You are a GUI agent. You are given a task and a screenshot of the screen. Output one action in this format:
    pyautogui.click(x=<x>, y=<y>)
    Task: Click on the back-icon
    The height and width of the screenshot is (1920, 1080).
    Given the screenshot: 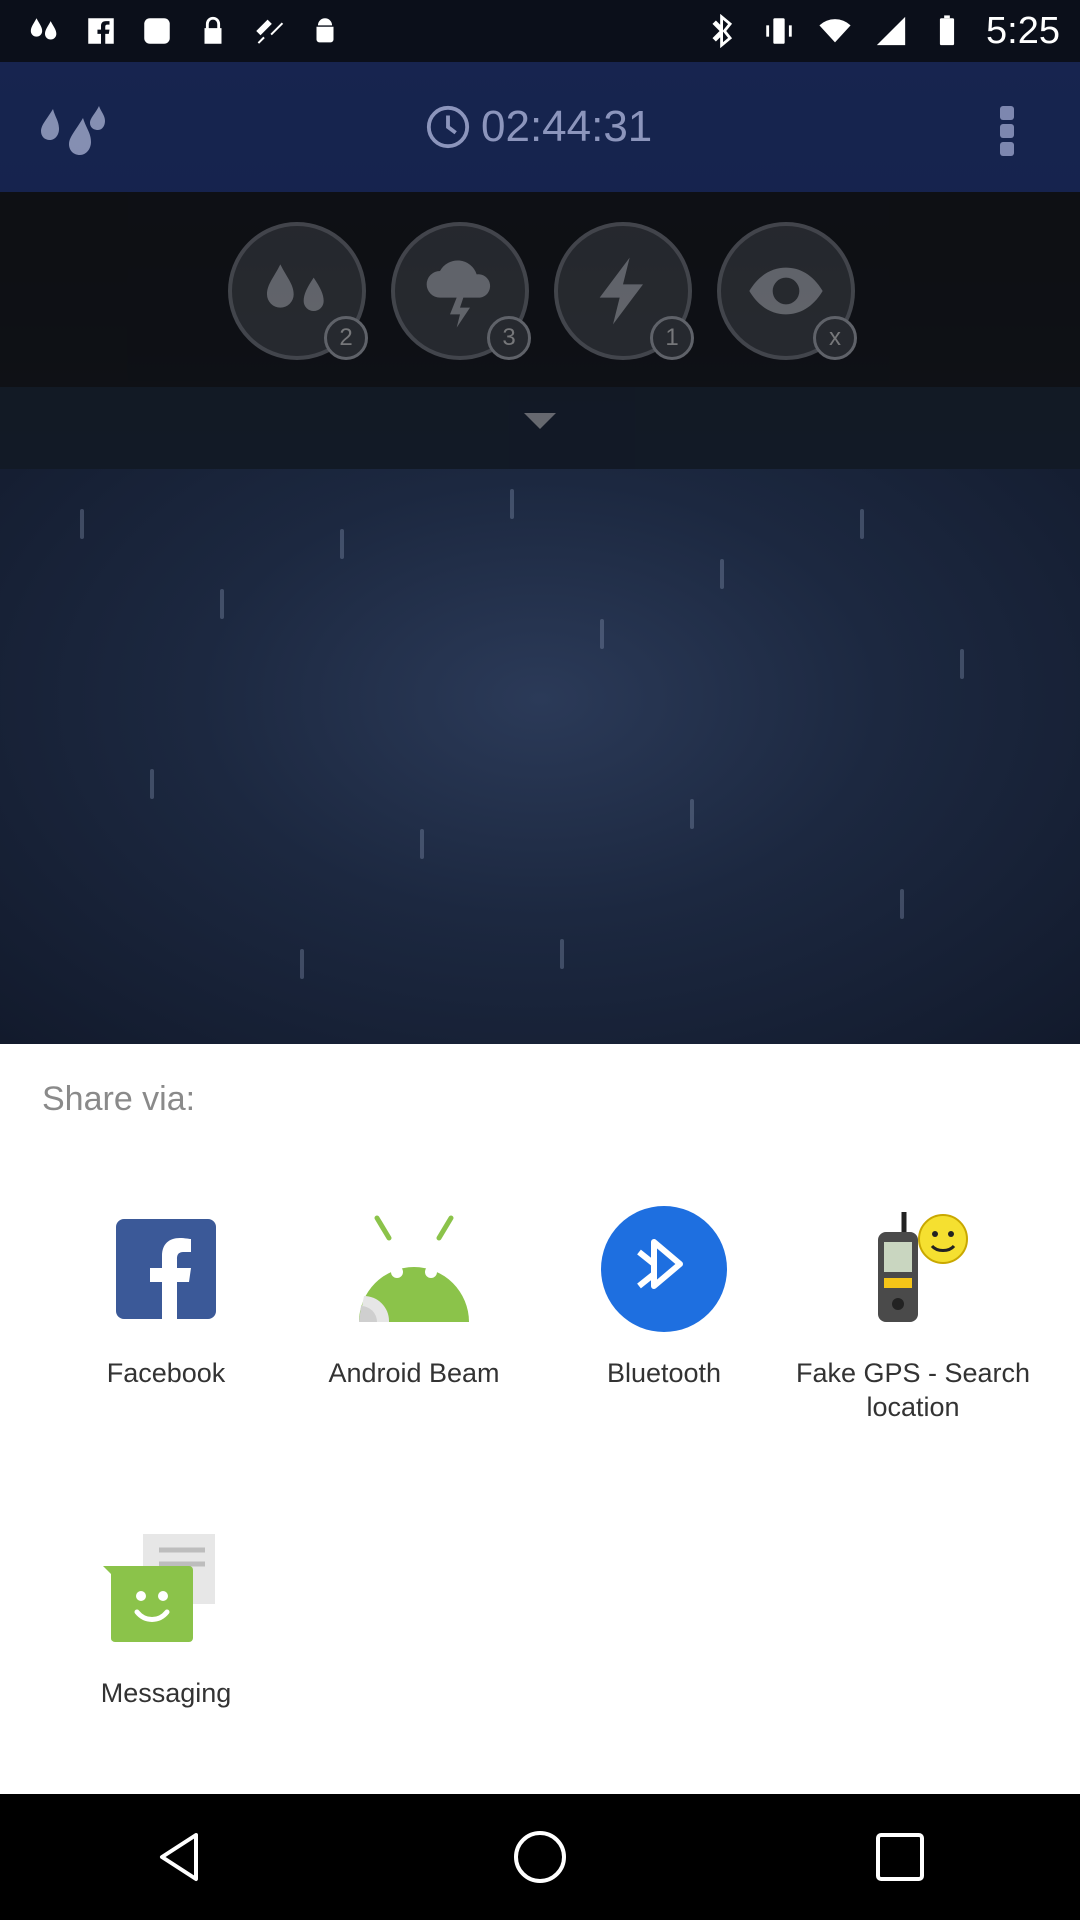 What is the action you would take?
    pyautogui.click(x=180, y=1857)
    